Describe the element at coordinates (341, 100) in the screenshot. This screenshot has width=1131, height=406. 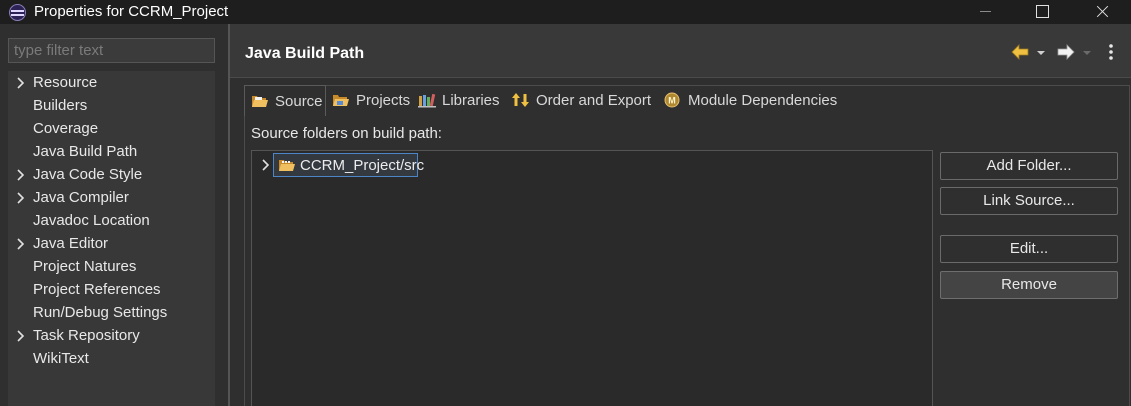
I see `projects-icon` at that location.